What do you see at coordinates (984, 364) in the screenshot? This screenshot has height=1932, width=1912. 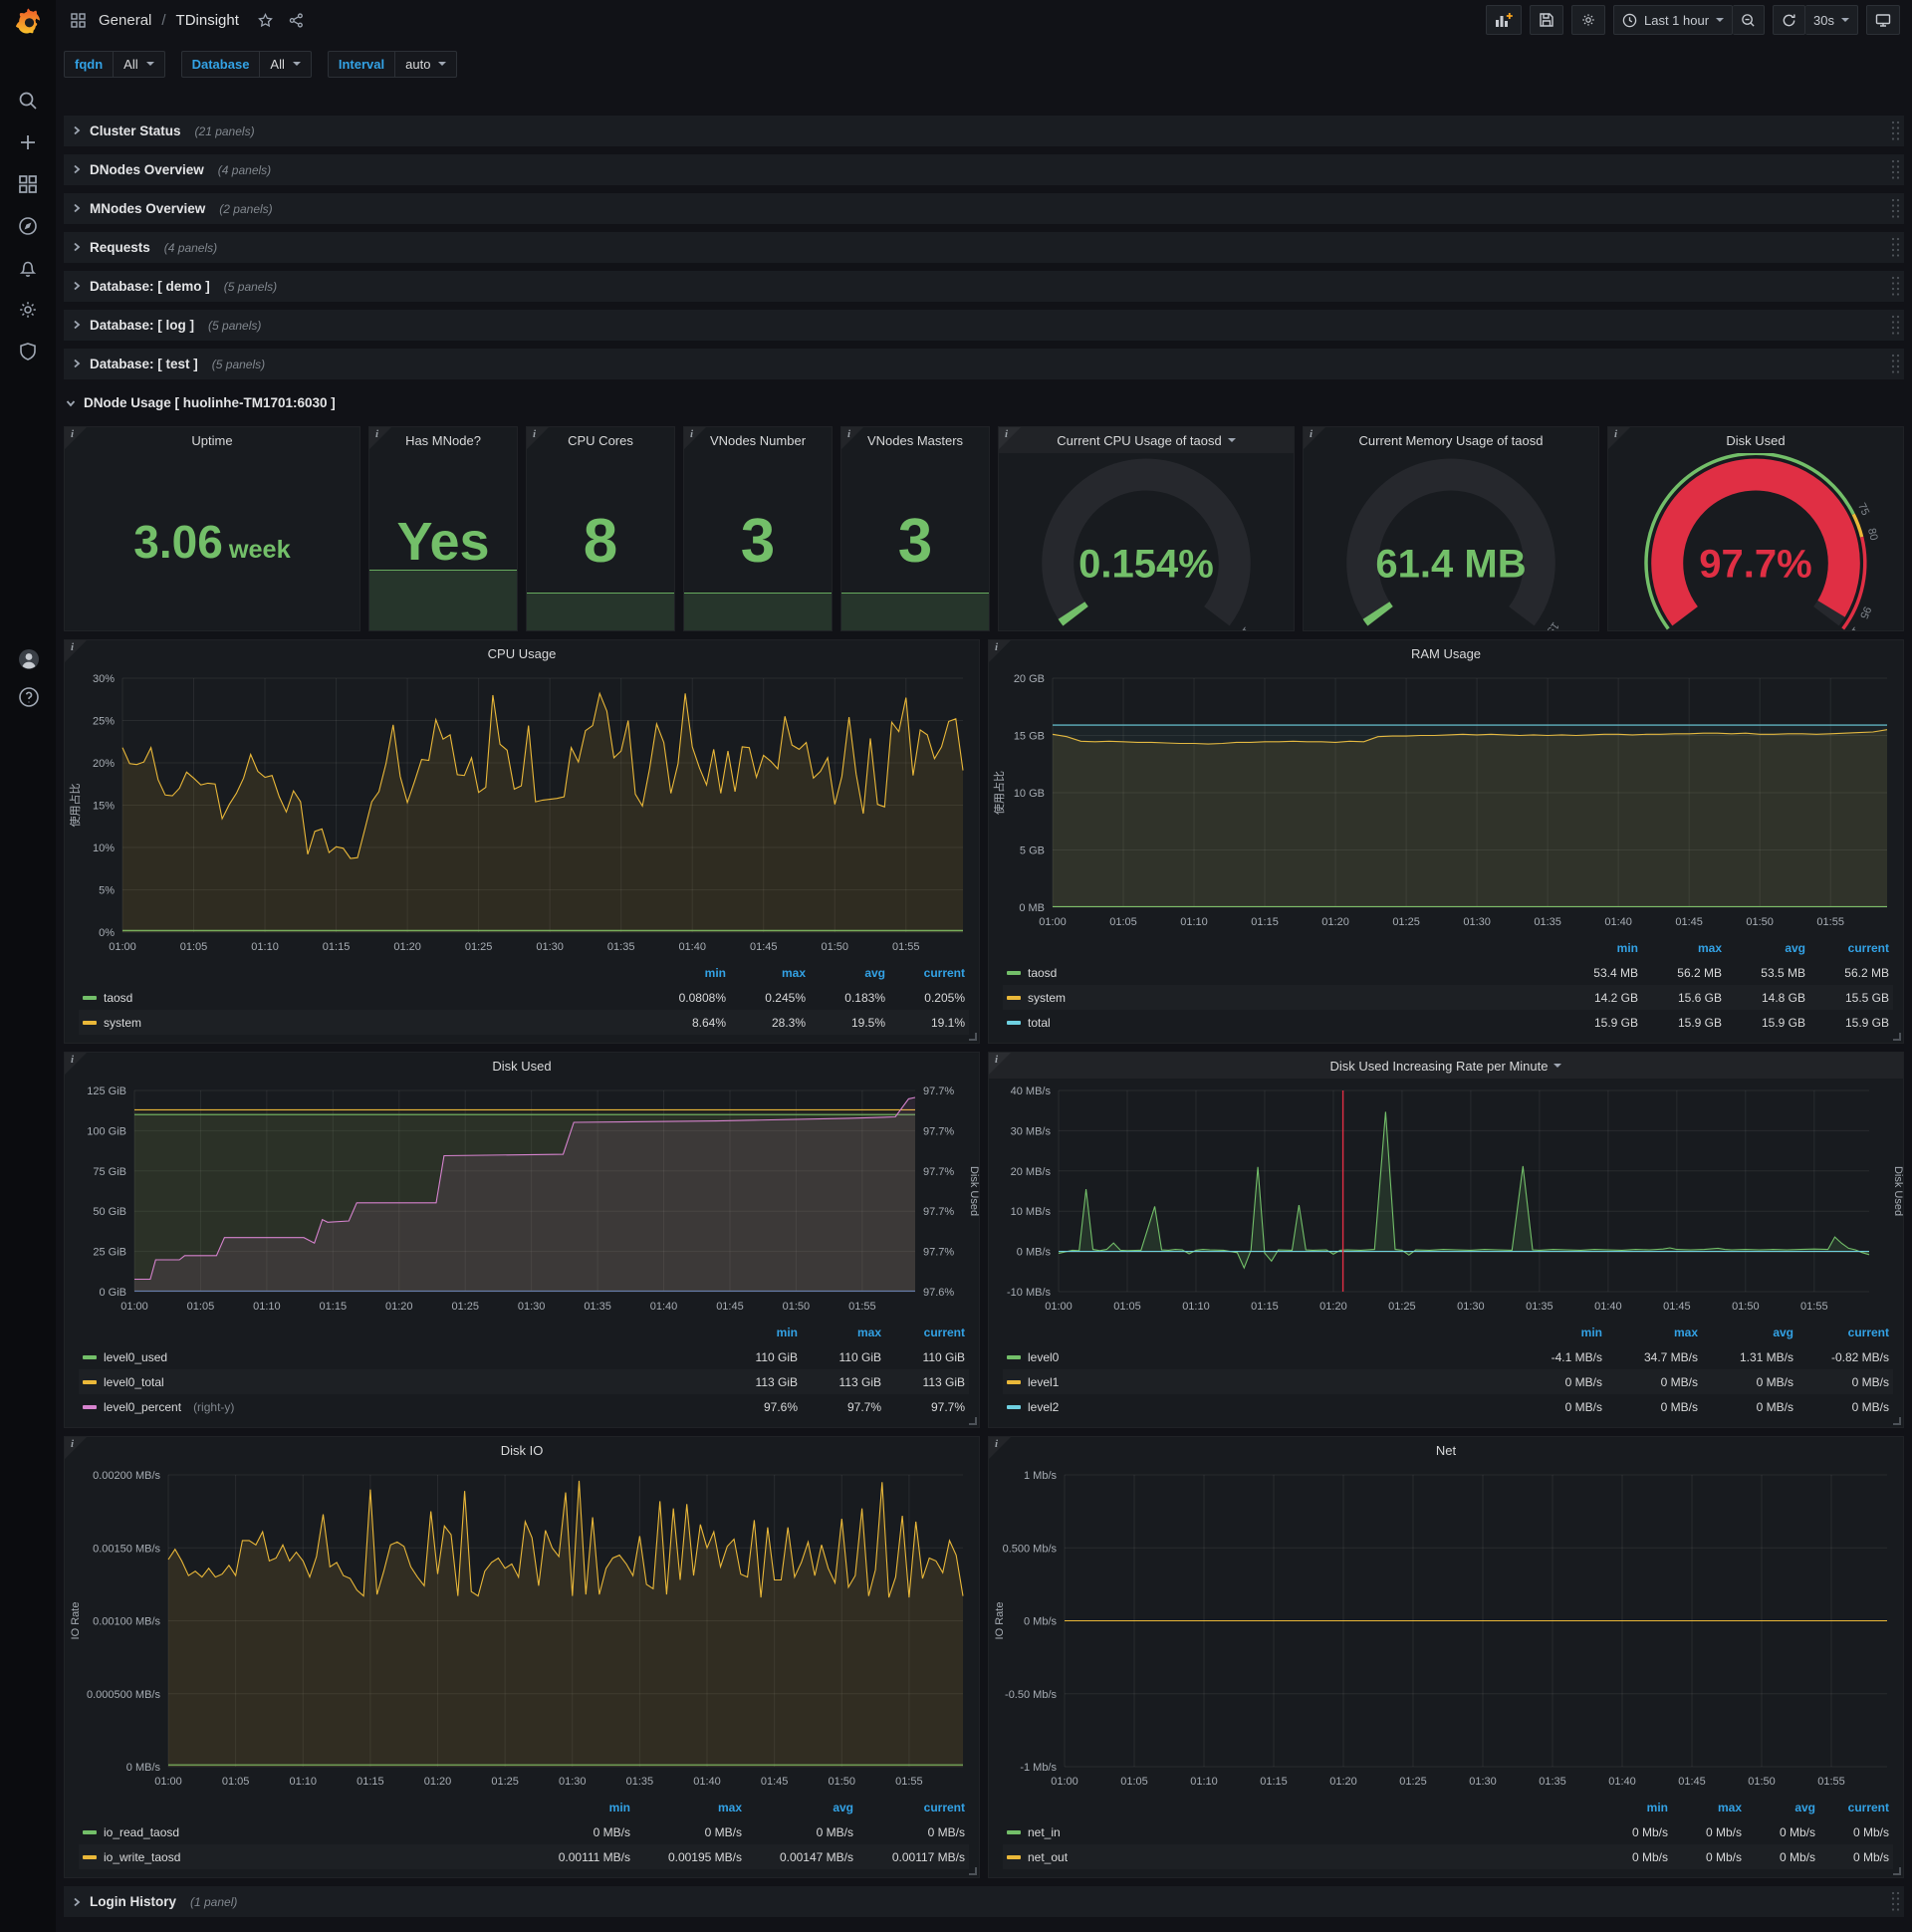 I see `collapsed-row: Database: [ test ] (5 panels)` at bounding box center [984, 364].